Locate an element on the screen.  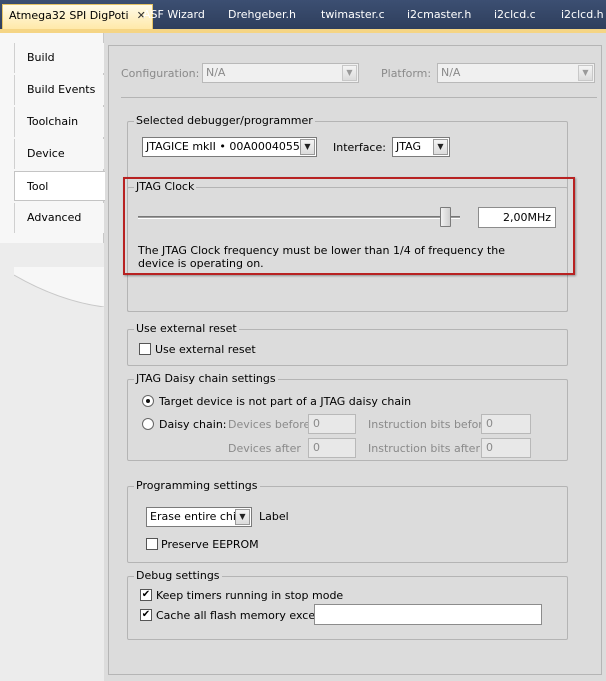
instruction-before-field: 0 is located at coordinates (506, 424).